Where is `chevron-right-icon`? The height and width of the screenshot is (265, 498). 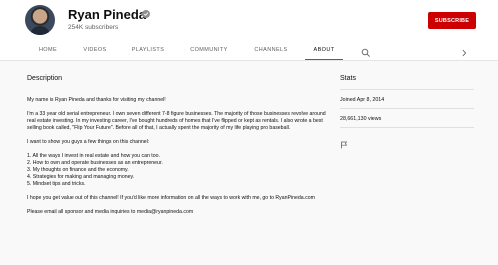 chevron-right-icon is located at coordinates (464, 51).